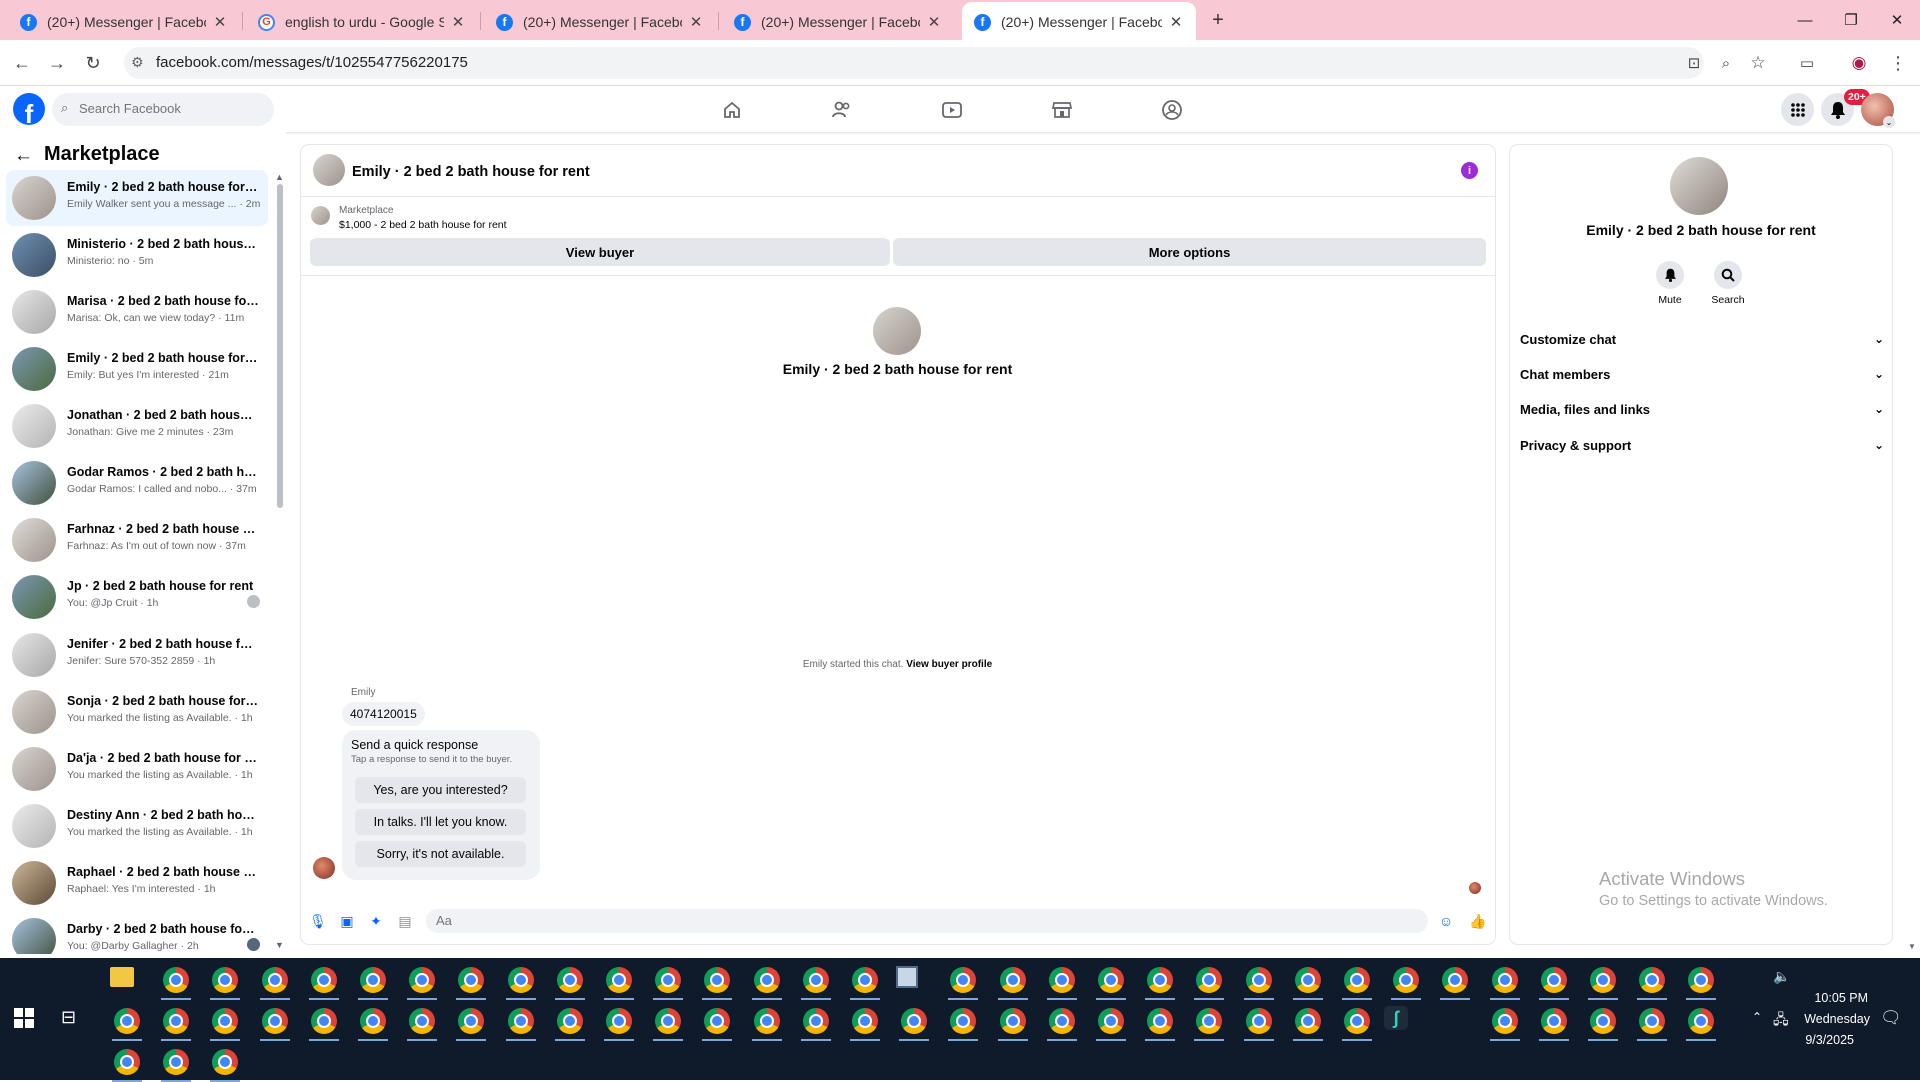 This screenshot has width=1920, height=1082. What do you see at coordinates (600, 252) in the screenshot?
I see `view-buyer-button: View buyer` at bounding box center [600, 252].